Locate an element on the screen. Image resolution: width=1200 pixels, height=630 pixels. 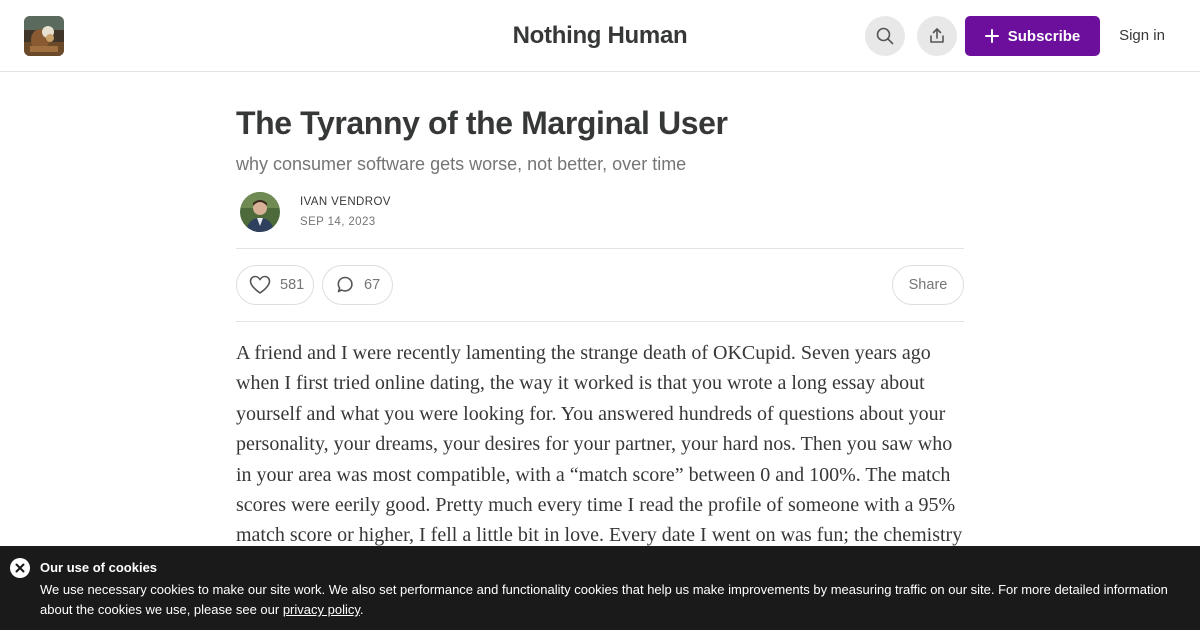
cookie-banner-title: Our use of cookies is located at coordinates (99, 567).